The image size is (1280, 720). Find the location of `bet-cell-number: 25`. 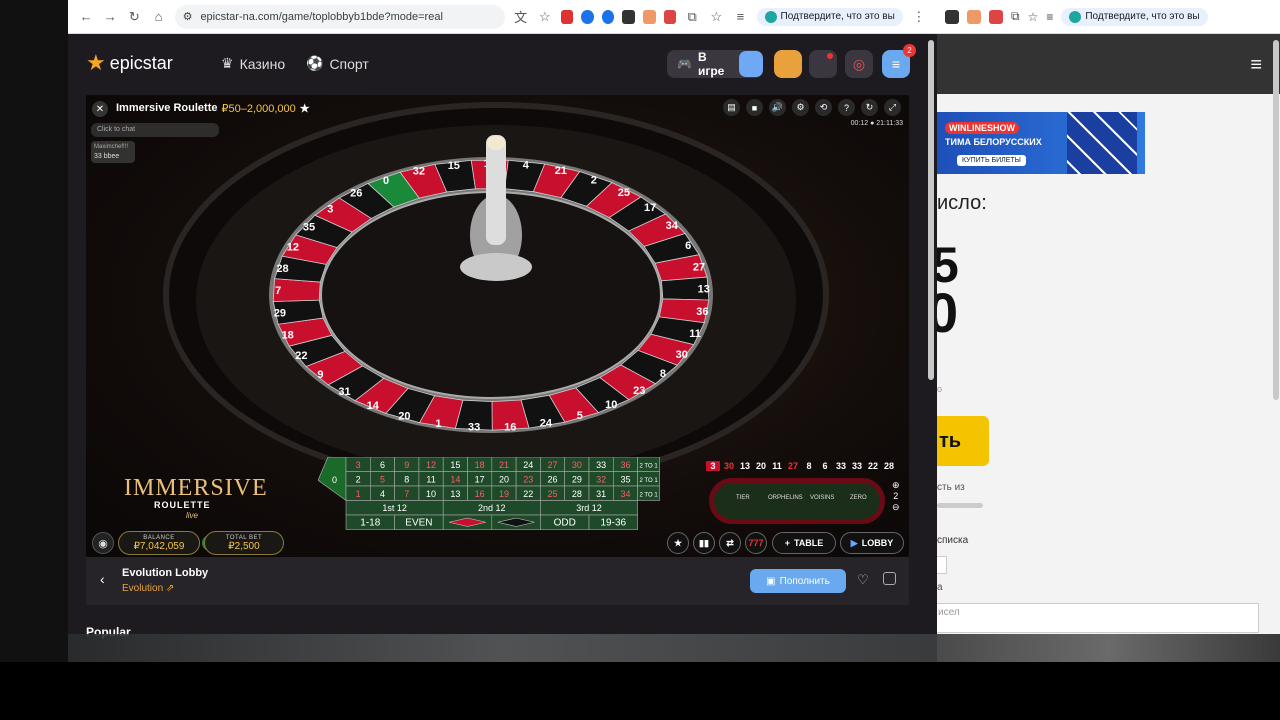

bet-cell-number: 25 is located at coordinates (553, 494).